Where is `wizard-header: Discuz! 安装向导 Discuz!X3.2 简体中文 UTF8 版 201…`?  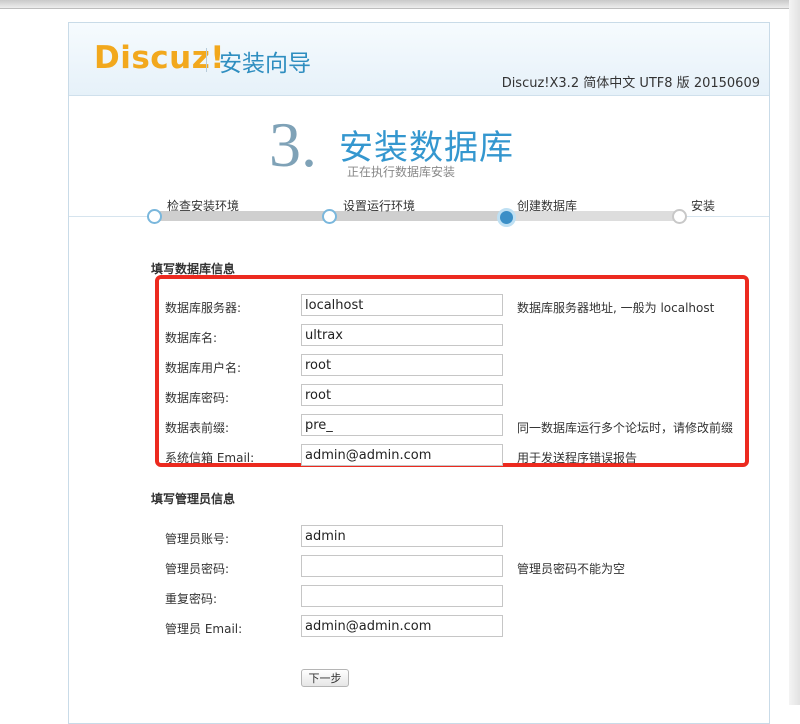 wizard-header: Discuz! 安装向导 Discuz!X3.2 简体中文 UTF8 版 201… is located at coordinates (419, 59).